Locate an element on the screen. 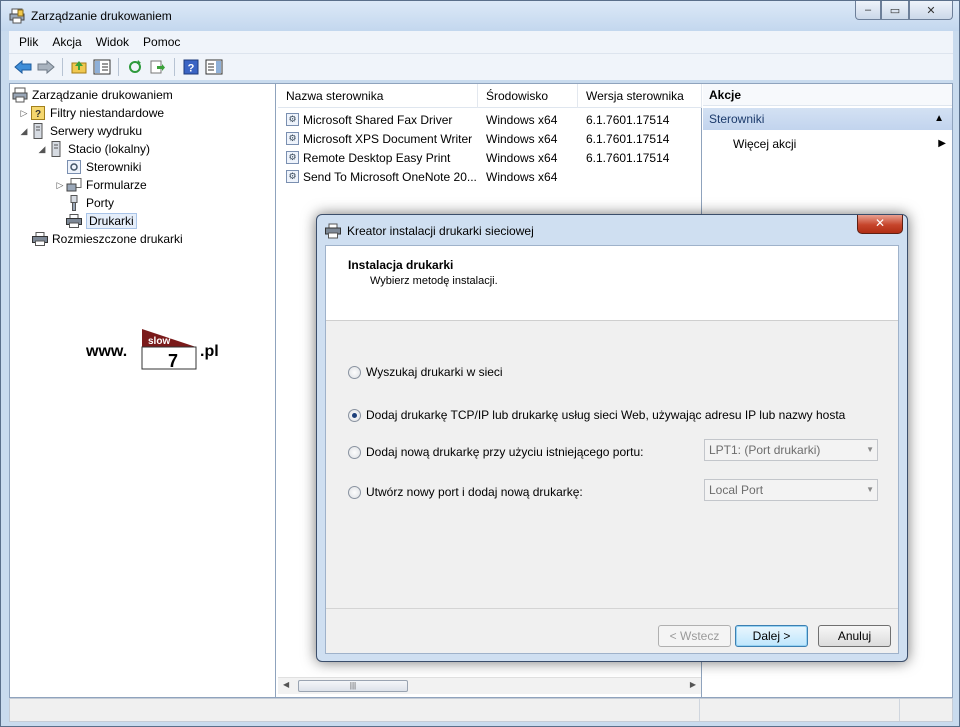 Image resolution: width=960 pixels, height=727 pixels. tree-item-printers: Drukarki is located at coordinates (101, 221).